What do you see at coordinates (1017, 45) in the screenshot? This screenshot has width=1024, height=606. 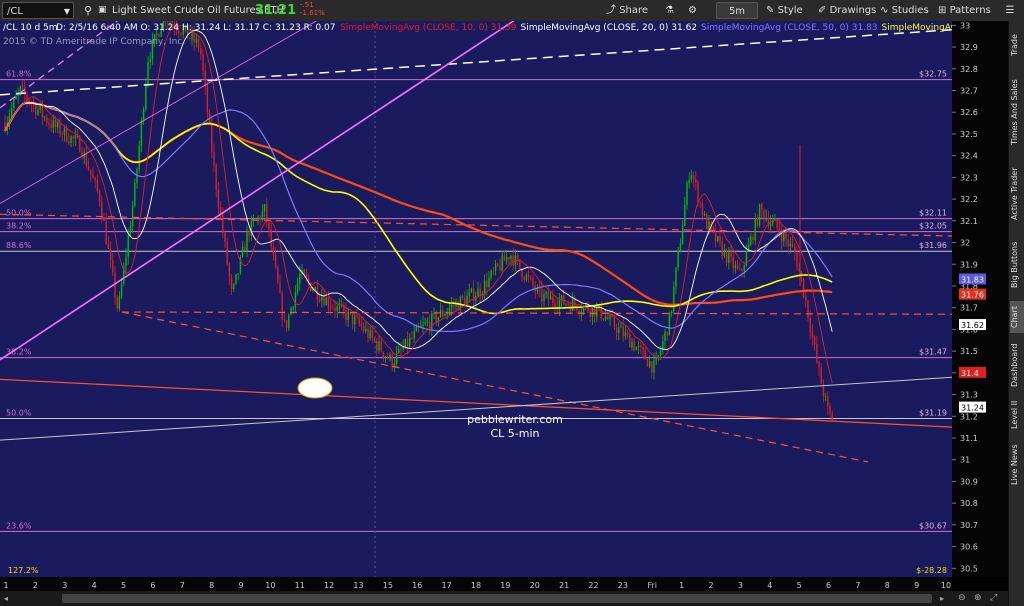 I see `sidebar-tab-trade: Trade` at bounding box center [1017, 45].